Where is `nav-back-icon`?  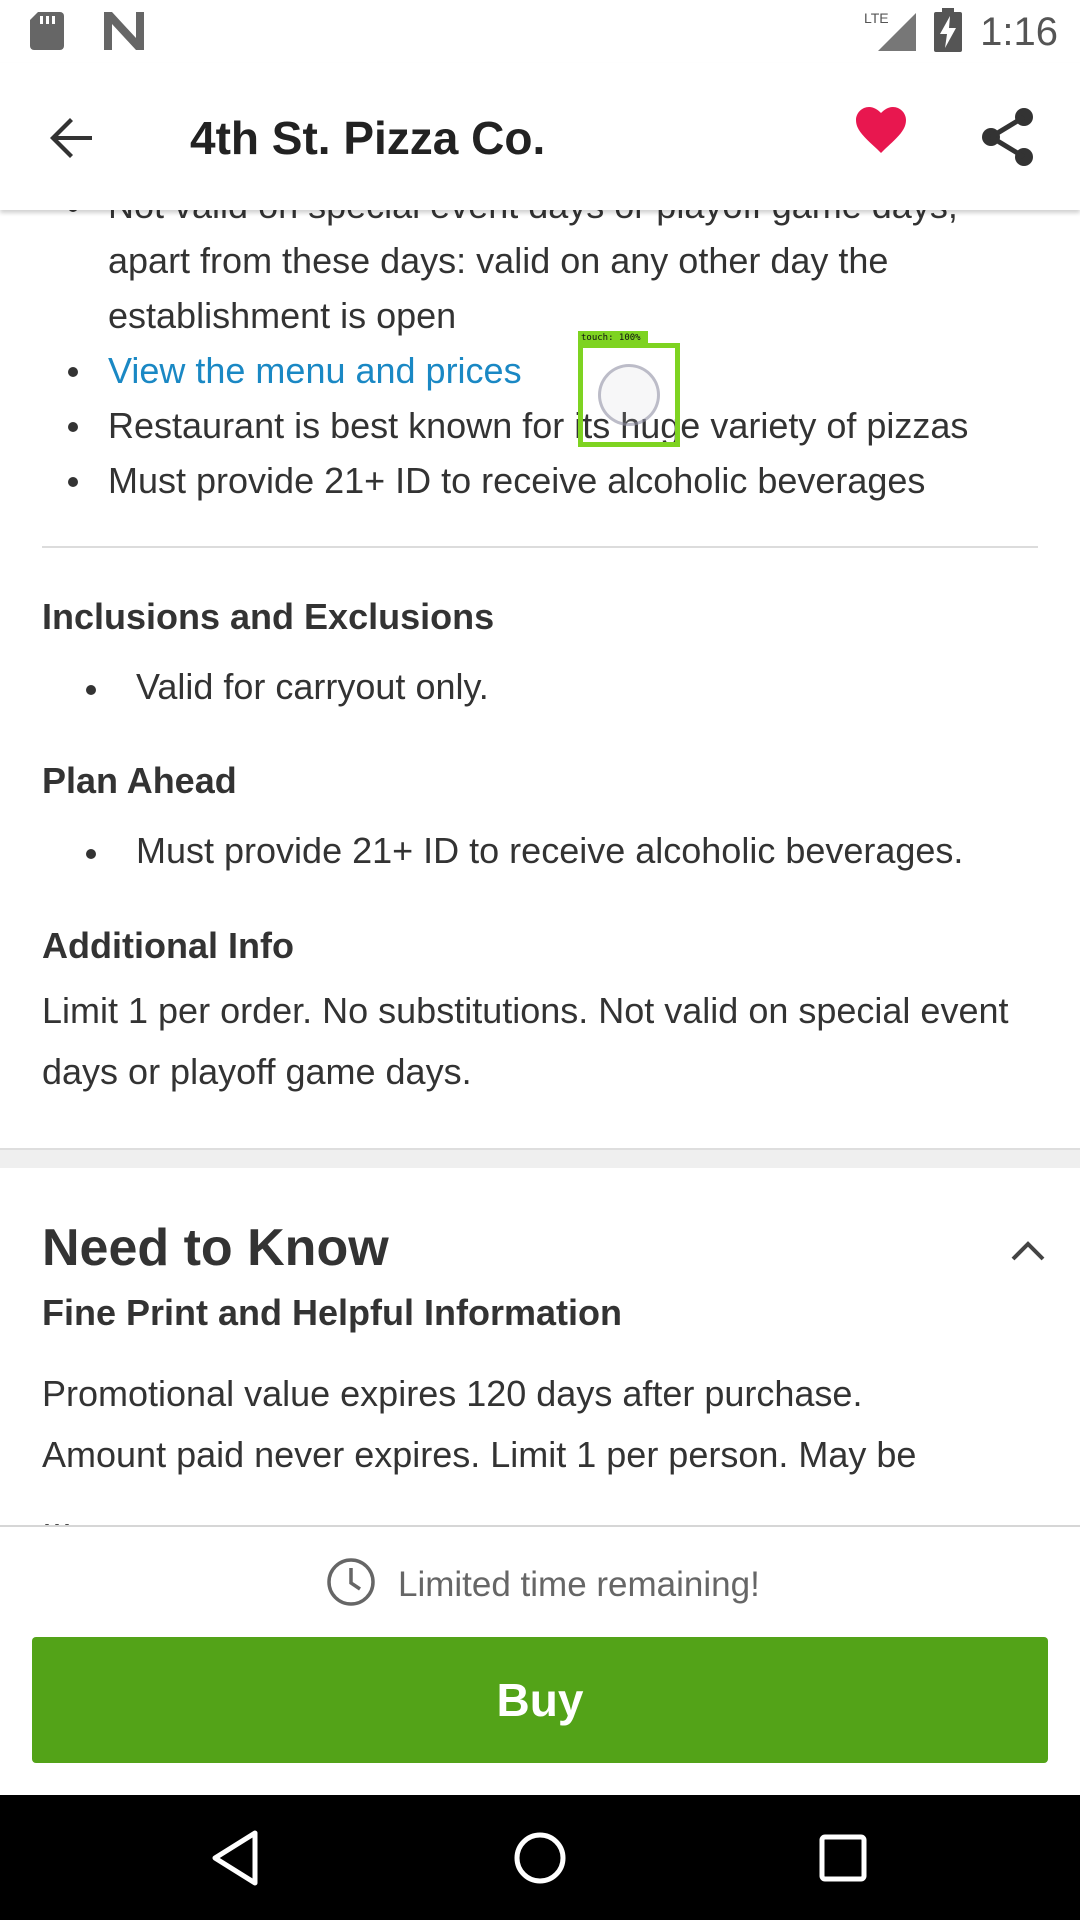 nav-back-icon is located at coordinates (238, 1858).